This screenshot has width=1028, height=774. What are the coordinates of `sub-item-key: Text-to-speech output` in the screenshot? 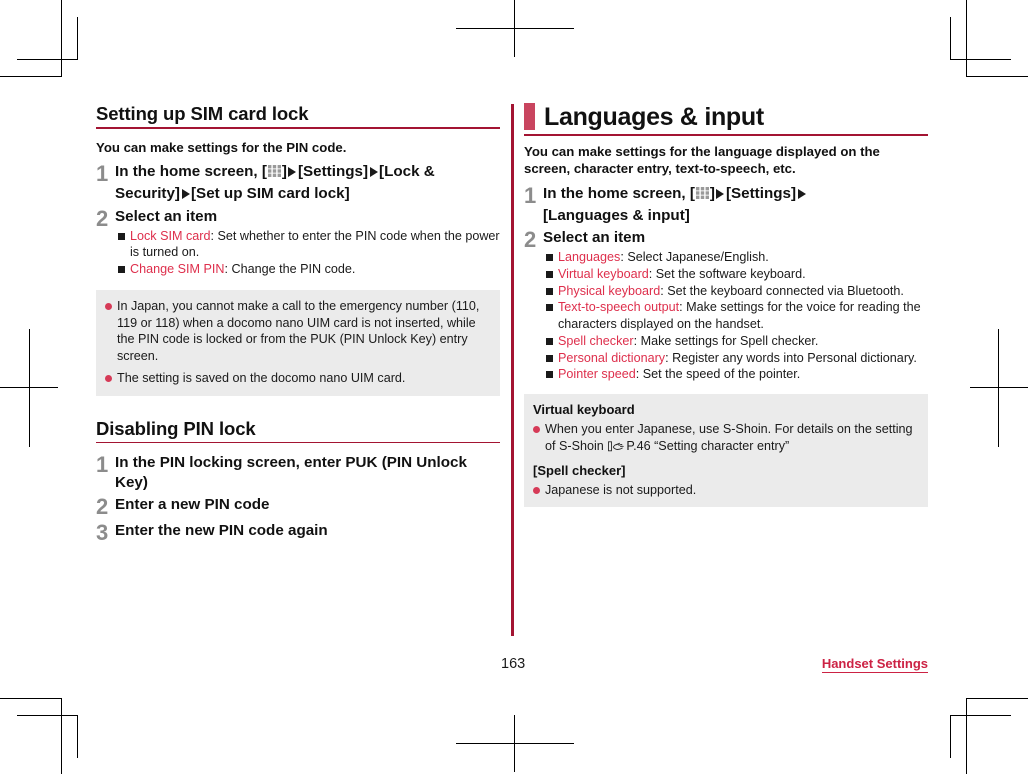 It's located at (619, 307).